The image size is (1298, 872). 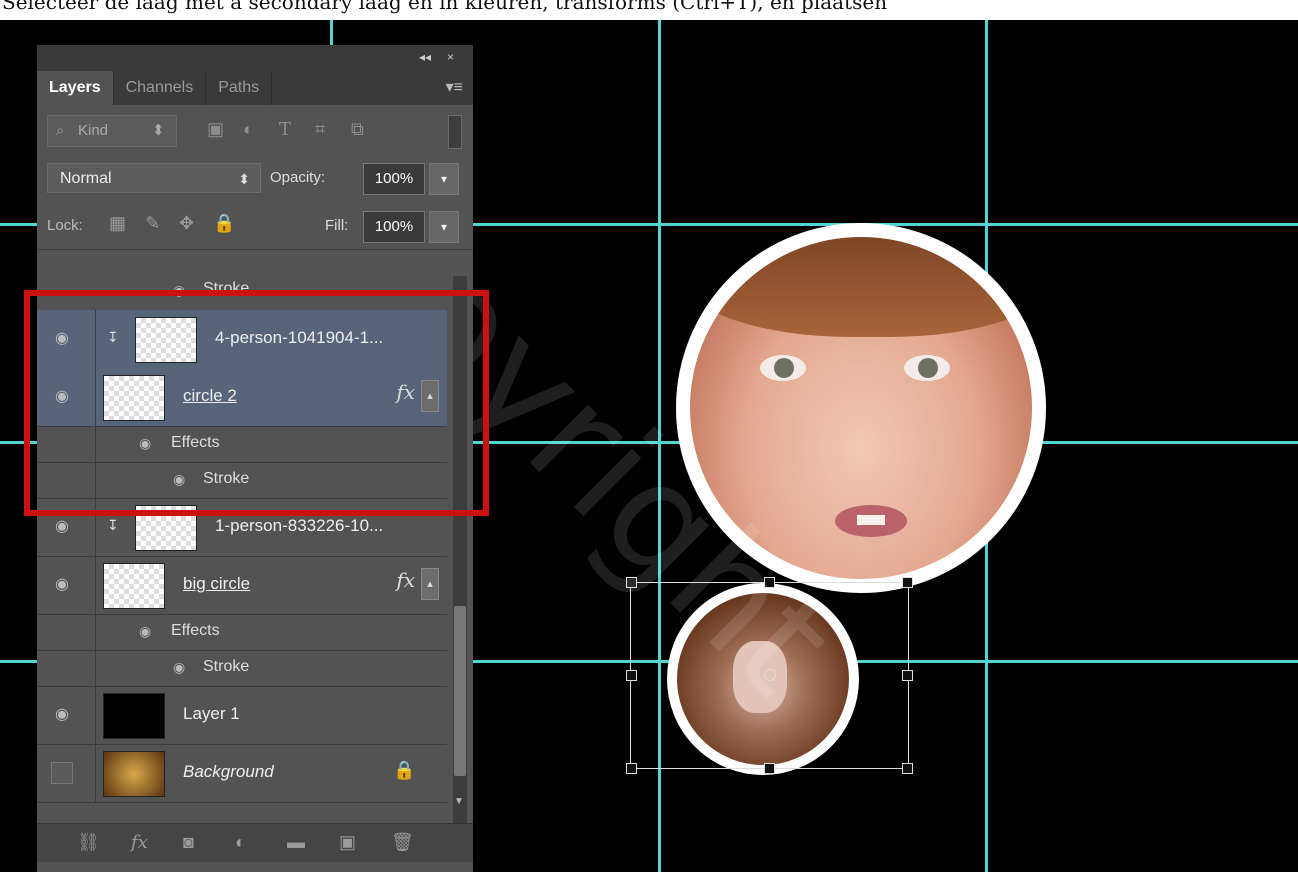 I want to click on highlight-box, so click(x=256, y=403).